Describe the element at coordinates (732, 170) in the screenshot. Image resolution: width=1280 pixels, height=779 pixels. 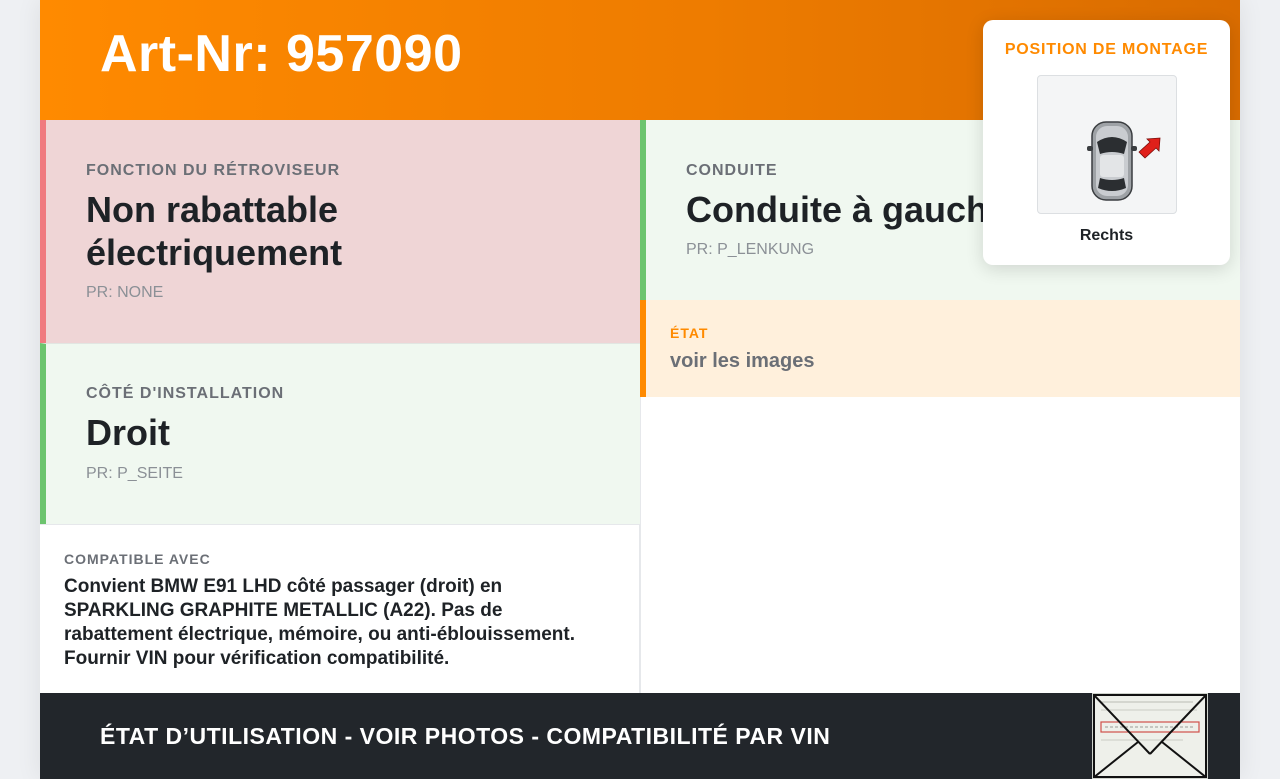
I see `steering-label: CONDUITE` at that location.